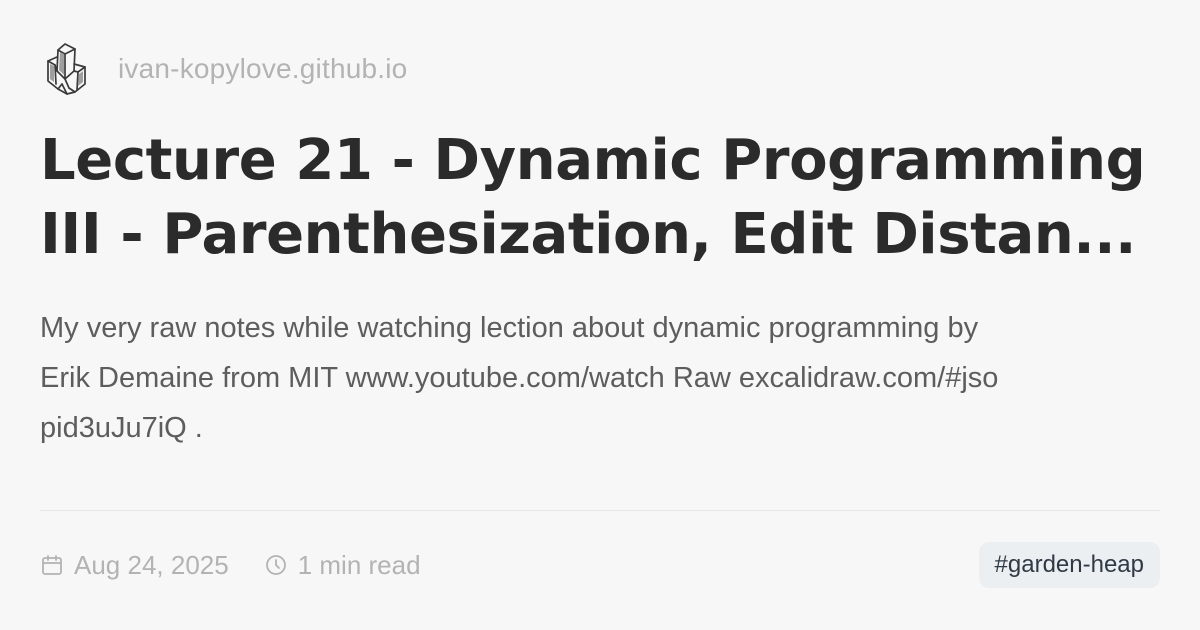 This screenshot has height=630, width=1200. What do you see at coordinates (275, 565) in the screenshot?
I see `clock-icon` at bounding box center [275, 565].